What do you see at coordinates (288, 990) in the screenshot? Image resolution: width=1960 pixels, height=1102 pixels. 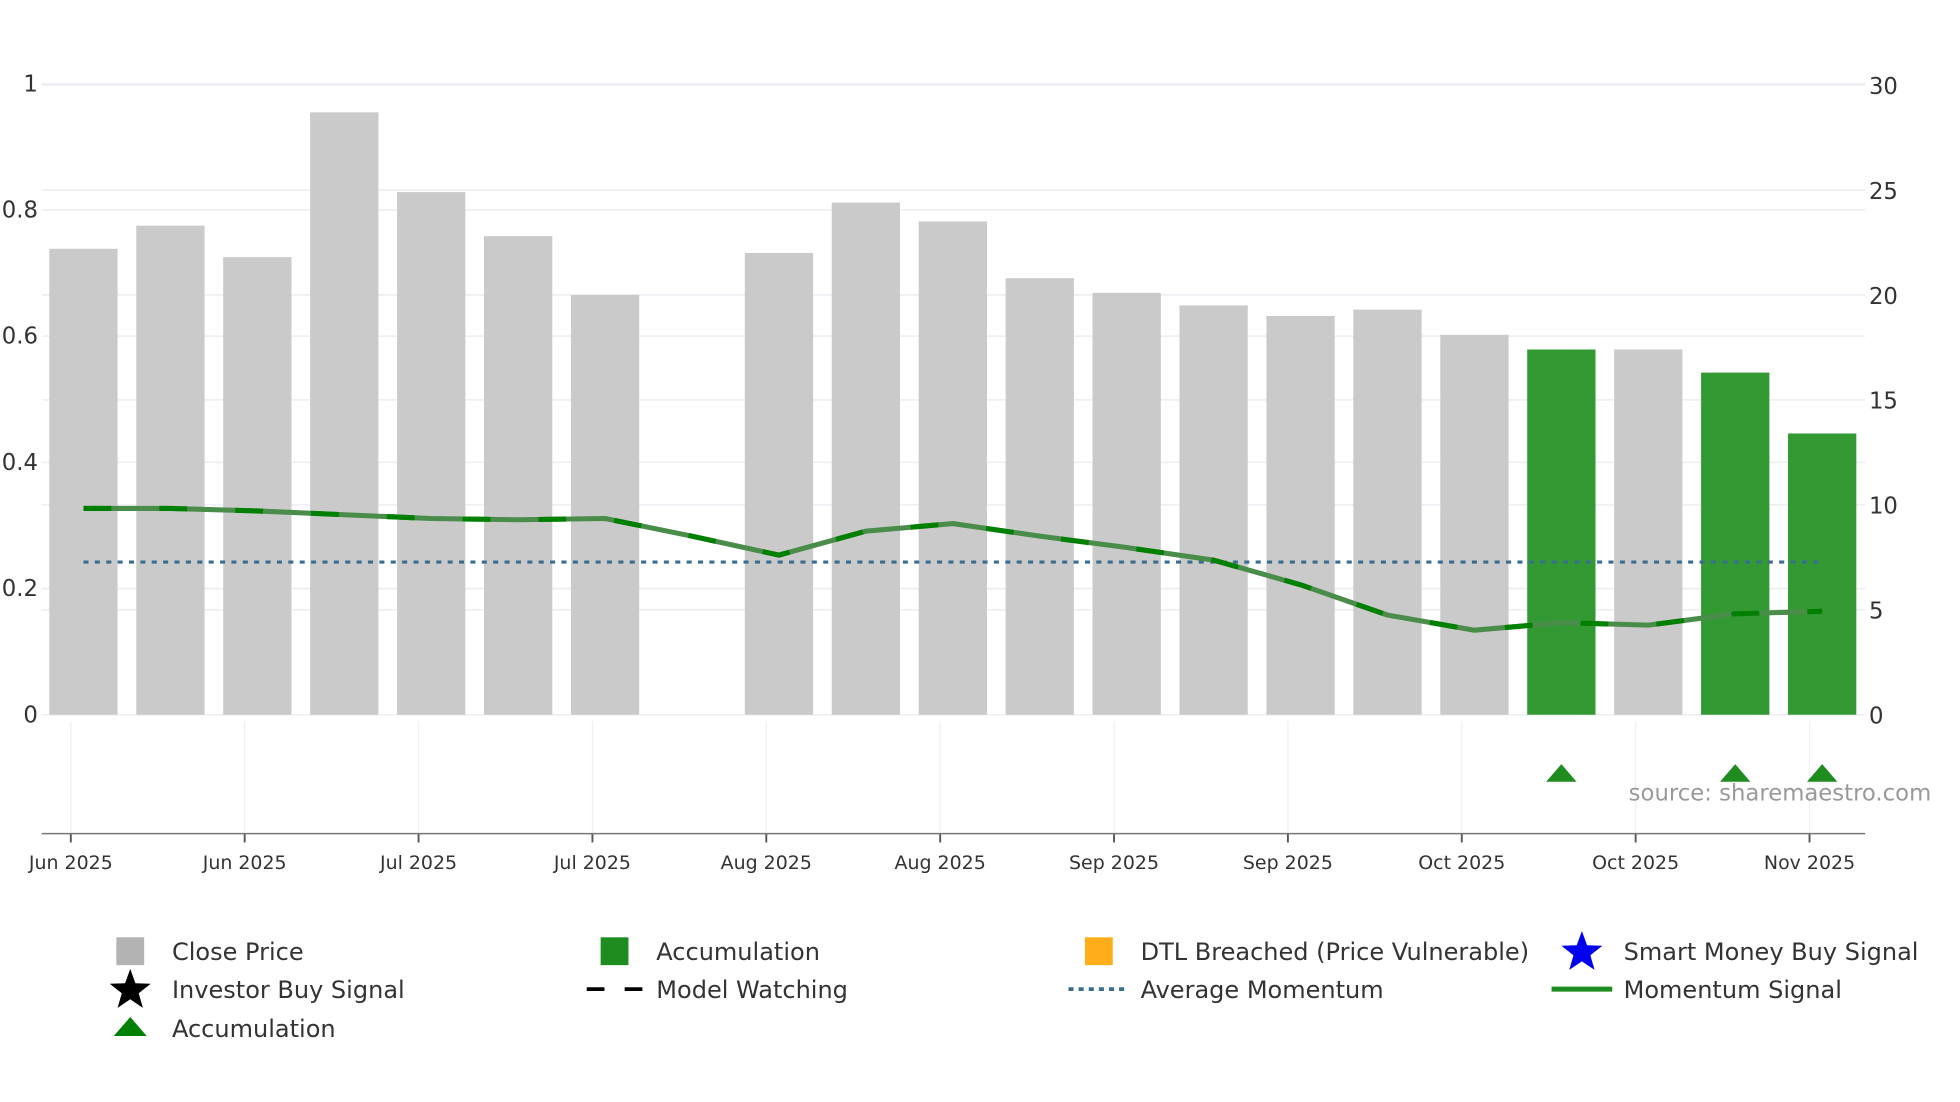 I see `legend-label: Investor Buy Signal` at bounding box center [288, 990].